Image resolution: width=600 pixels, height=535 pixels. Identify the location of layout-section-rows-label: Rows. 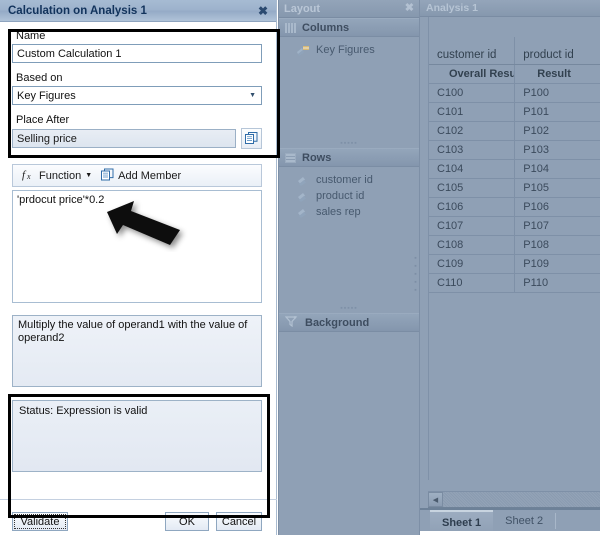
(317, 157).